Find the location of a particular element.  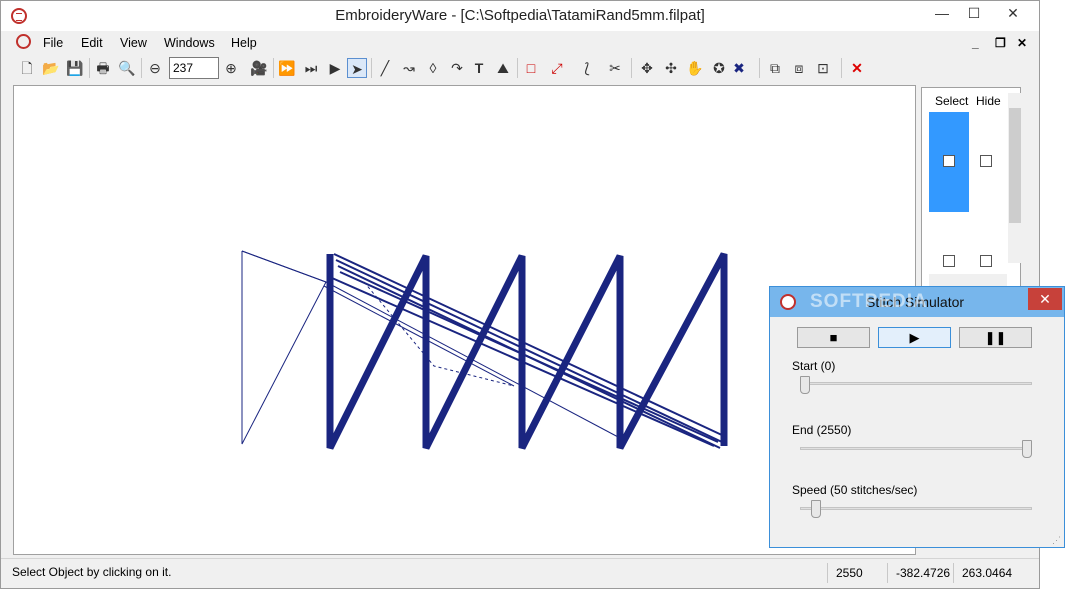

lasso-icon: ✪ is located at coordinates (719, 68).